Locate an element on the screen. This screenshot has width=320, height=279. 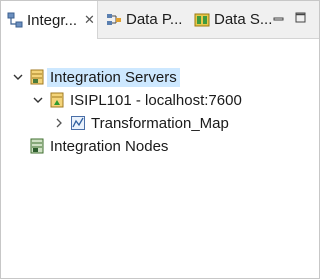
tree-item-integration-nodes: Integration Nodes is located at coordinates (98, 146).